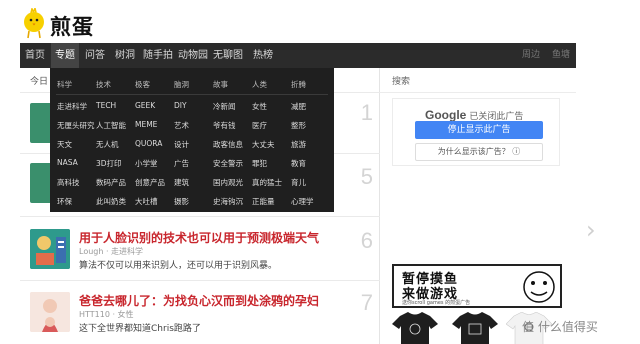  I want to click on dropdown-item: 国内观光, so click(228, 182).